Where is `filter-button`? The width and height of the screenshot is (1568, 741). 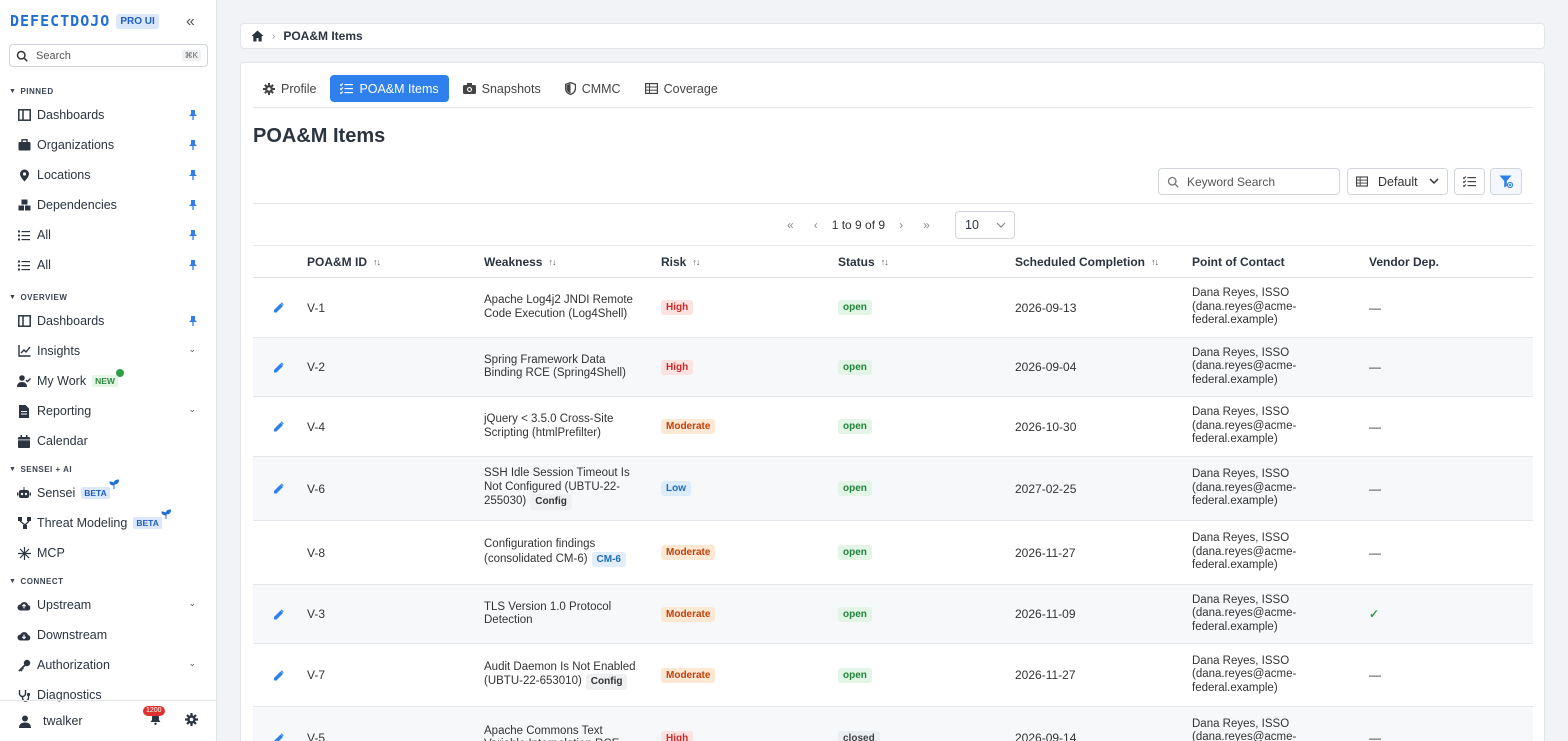 filter-button is located at coordinates (1506, 181).